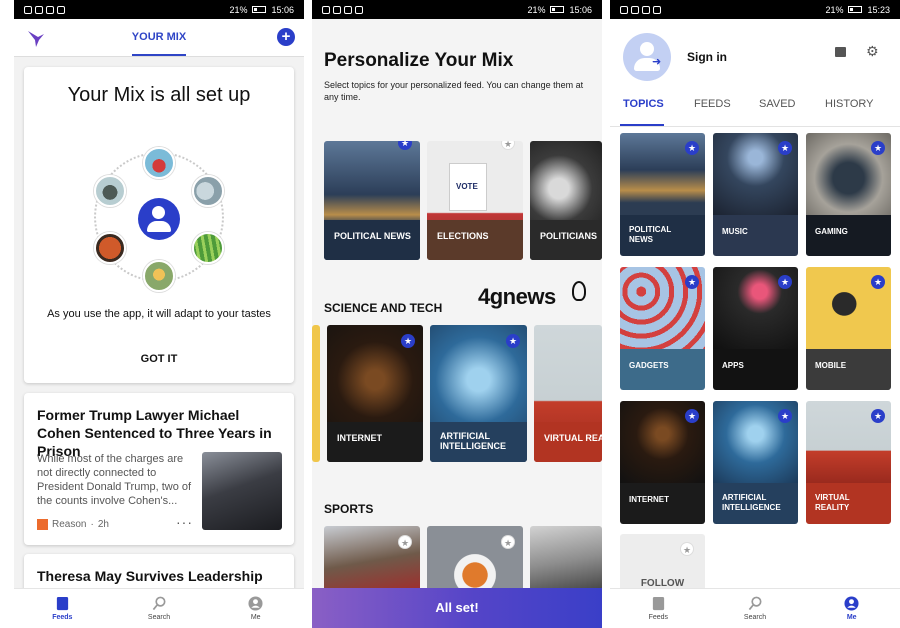  I want to click on page-title: Personalize Your Mix, so click(419, 60).